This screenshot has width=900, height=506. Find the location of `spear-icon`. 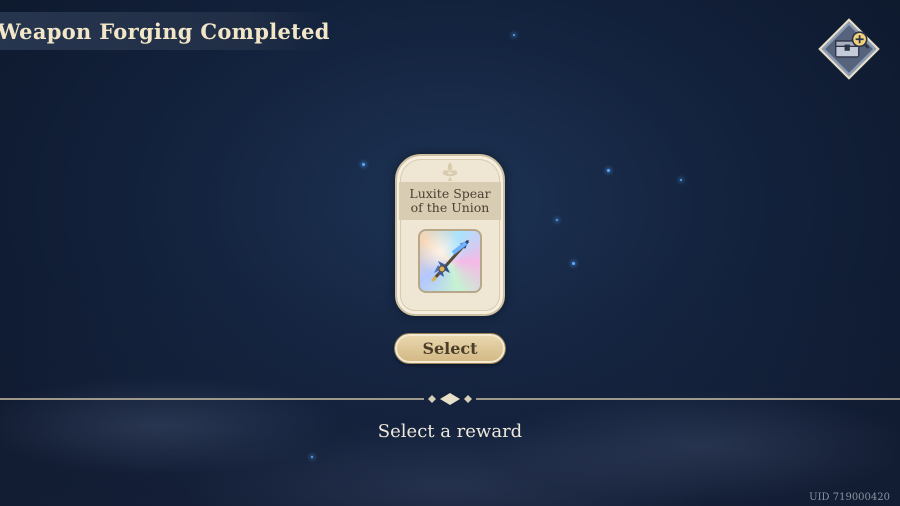

spear-icon is located at coordinates (450, 261).